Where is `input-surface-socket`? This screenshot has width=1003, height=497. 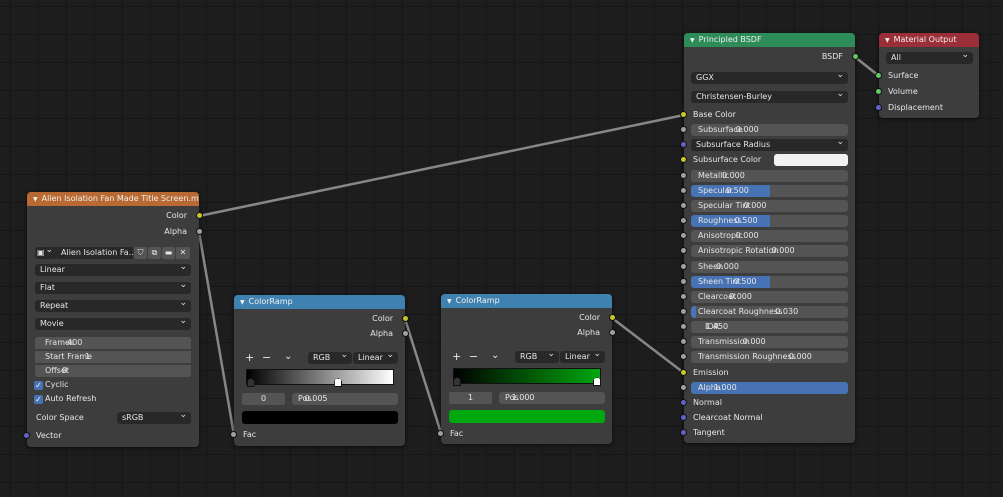
input-surface-socket is located at coordinates (878, 75).